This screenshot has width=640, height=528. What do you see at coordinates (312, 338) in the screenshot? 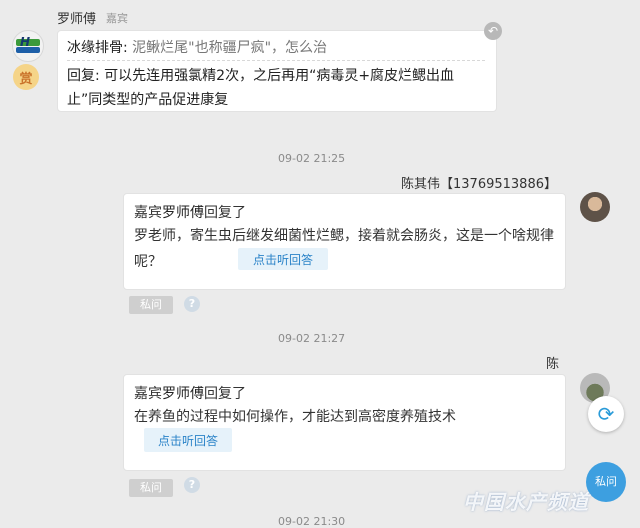
I see `timestamp: 09-02 21:27` at bounding box center [312, 338].